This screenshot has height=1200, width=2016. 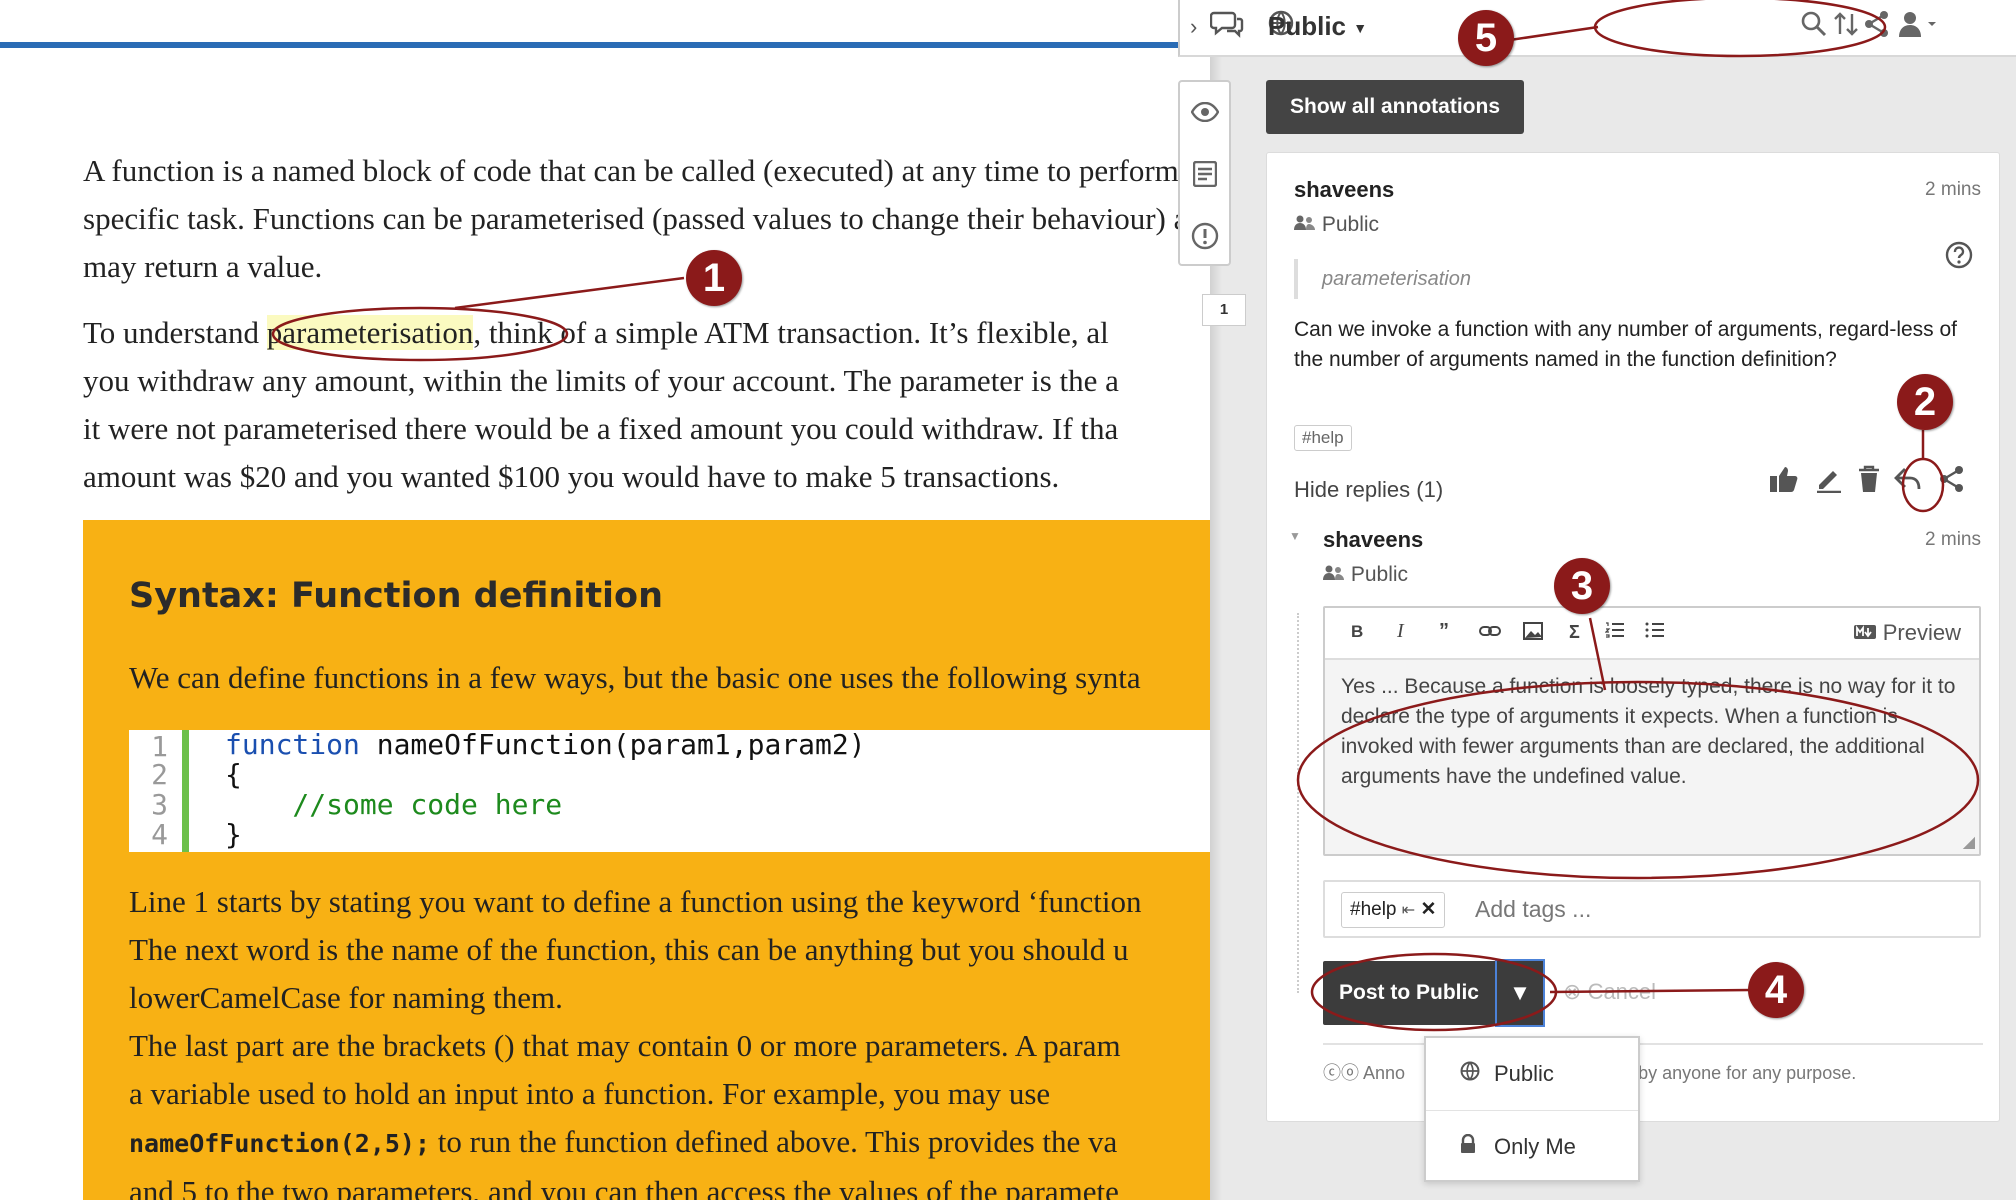 I want to click on preview-label: Preview, so click(x=1921, y=632).